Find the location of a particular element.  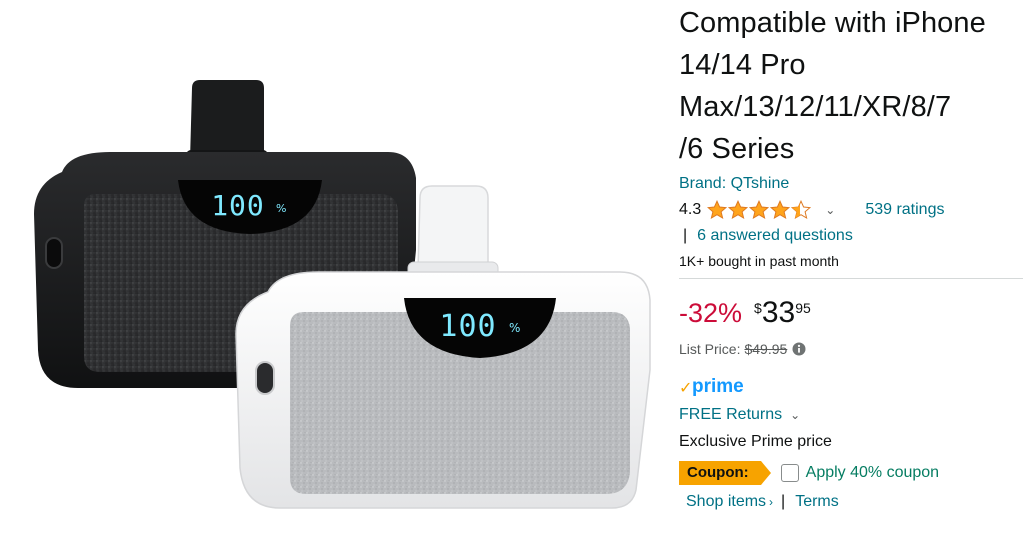

list-price-label: List Price: is located at coordinates (710, 349).